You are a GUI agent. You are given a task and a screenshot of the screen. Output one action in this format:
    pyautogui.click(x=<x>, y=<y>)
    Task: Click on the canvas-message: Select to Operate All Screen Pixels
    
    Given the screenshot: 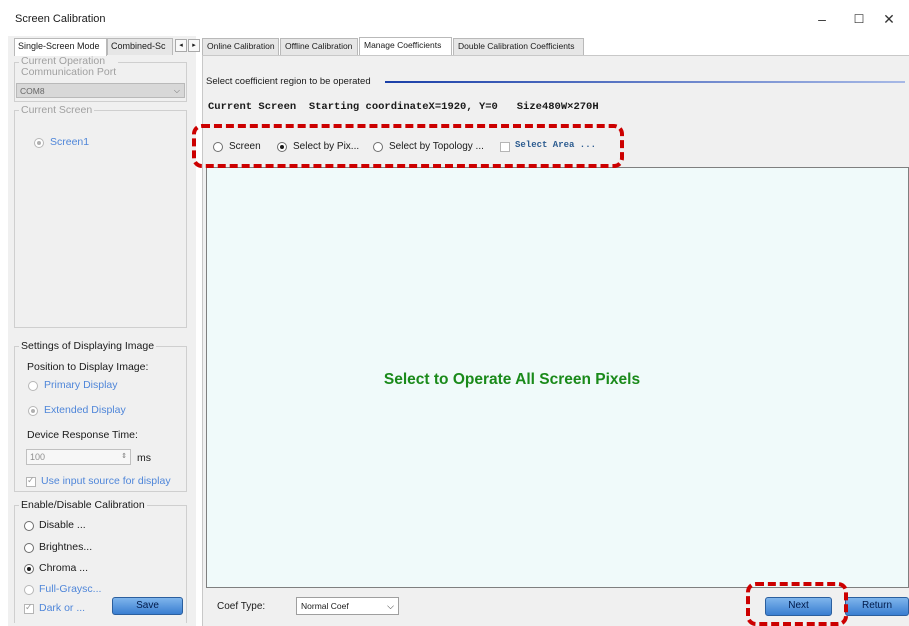 What is the action you would take?
    pyautogui.click(x=512, y=379)
    